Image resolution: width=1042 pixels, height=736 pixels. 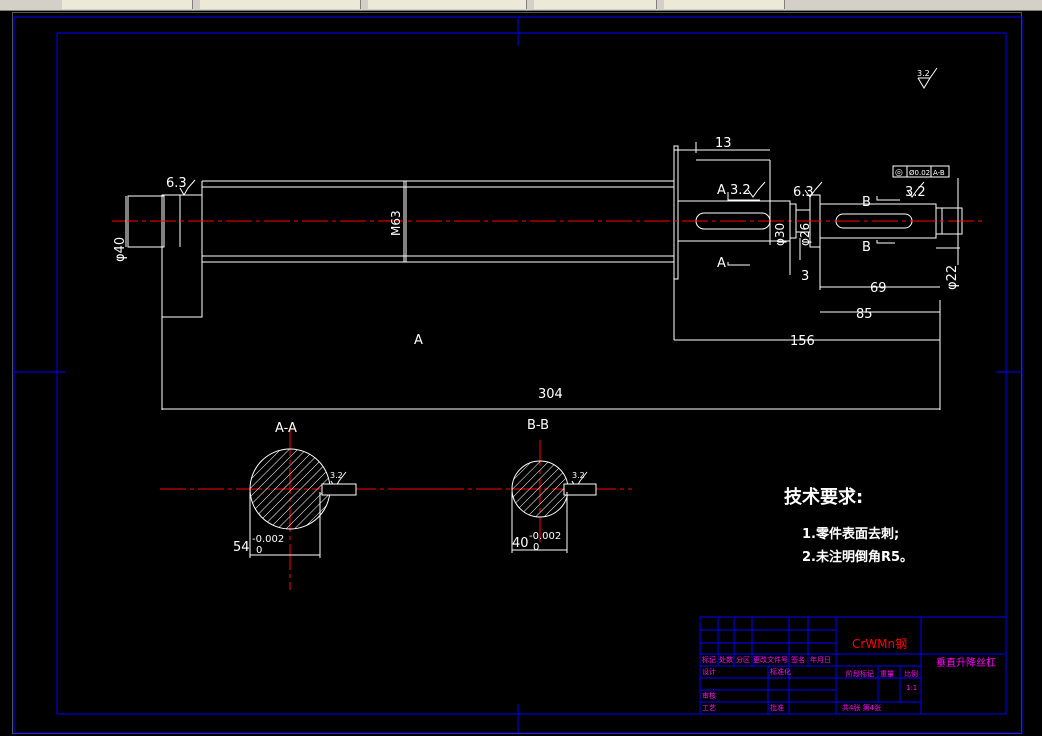 What do you see at coordinates (268, 539) in the screenshot?
I see `aa-tol-upper: -0.002` at bounding box center [268, 539].